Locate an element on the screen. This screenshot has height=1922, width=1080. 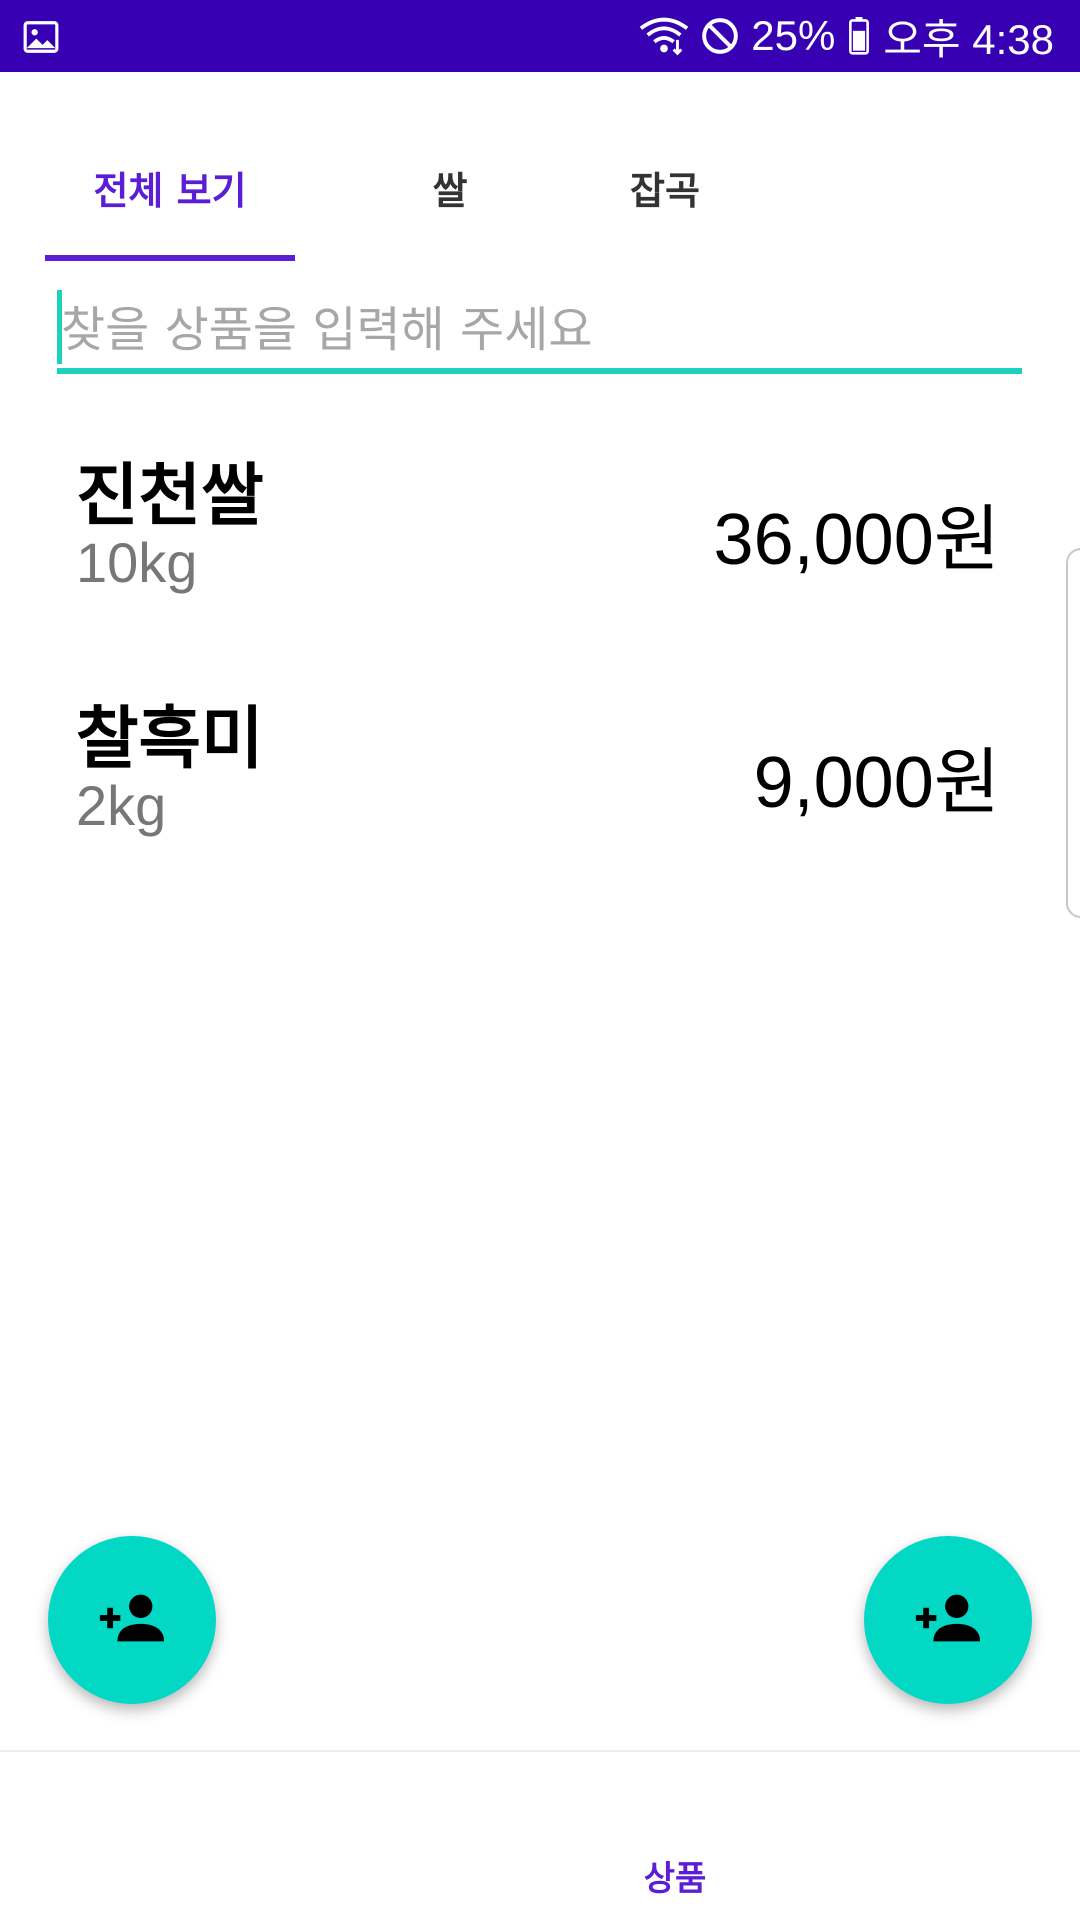
search-underline is located at coordinates (539, 371).